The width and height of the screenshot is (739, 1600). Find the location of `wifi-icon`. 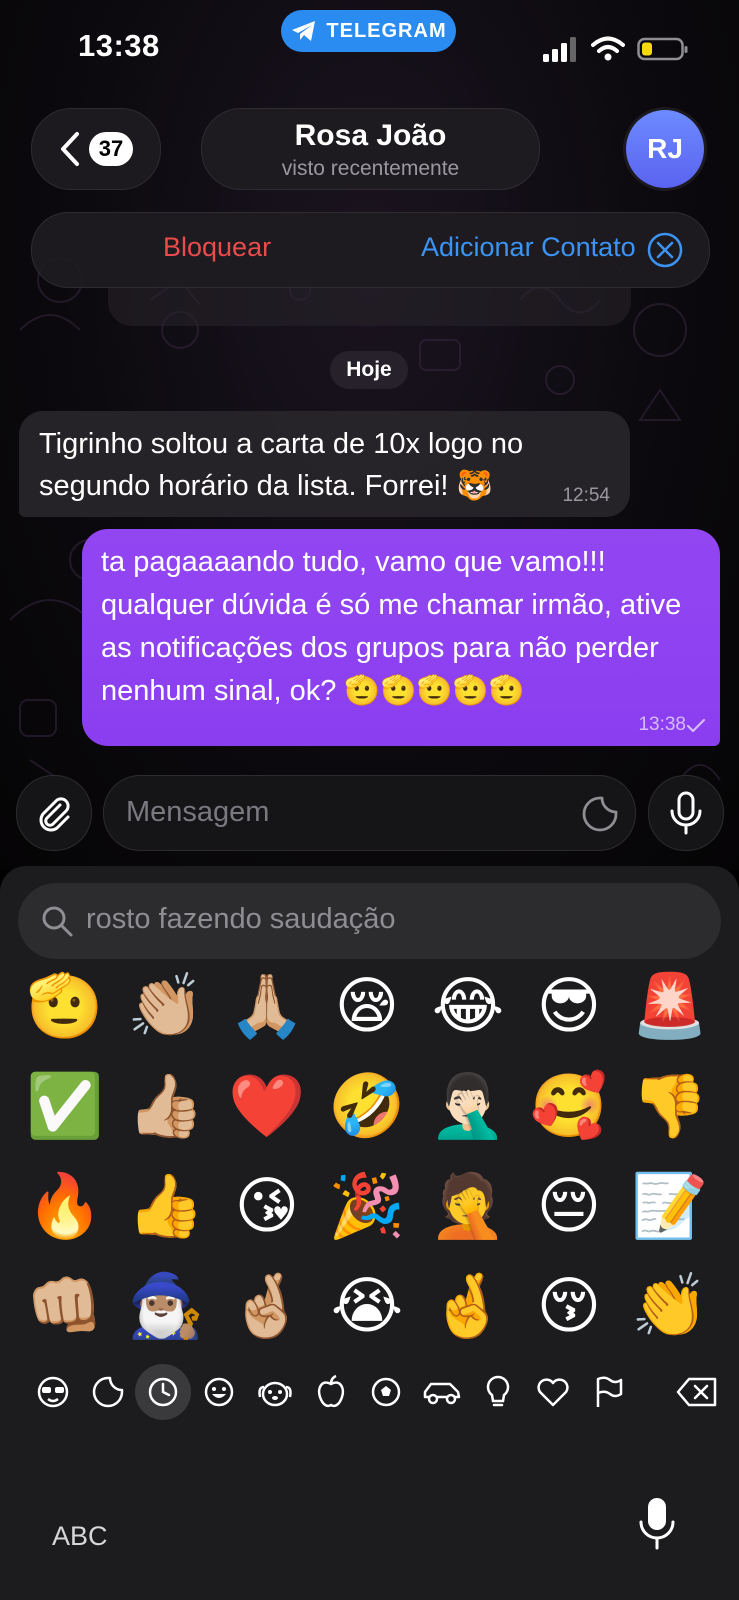

wifi-icon is located at coordinates (608, 48).